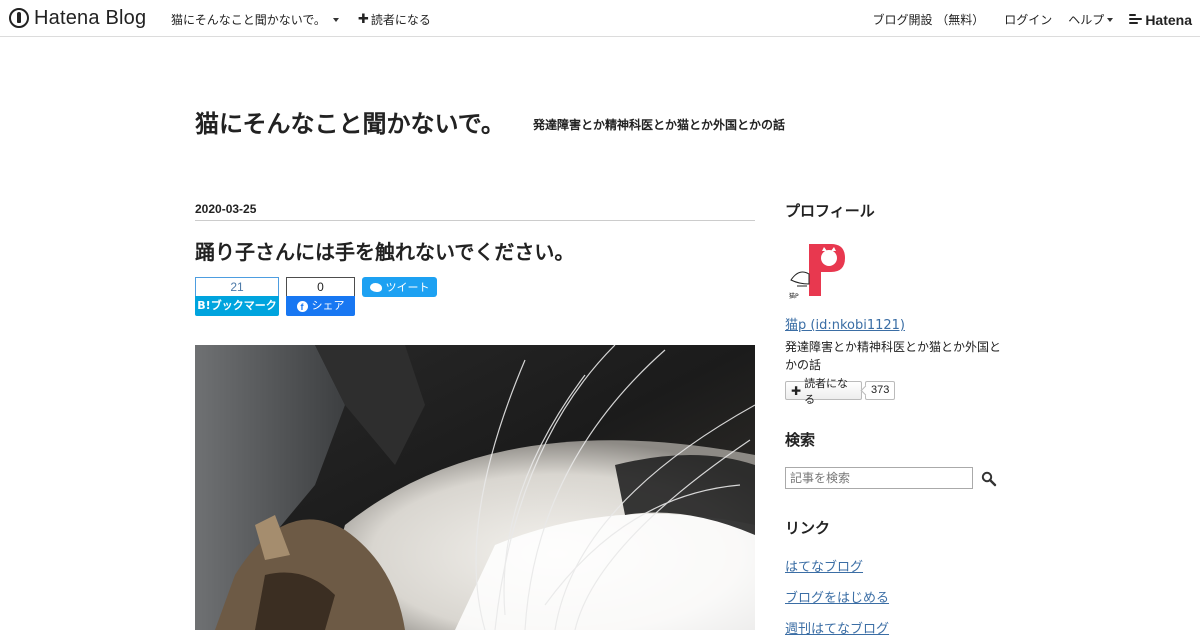 Image resolution: width=1200 pixels, height=637 pixels. Describe the element at coordinates (384, 250) in the screenshot. I see `entry-title: 踊り子さんには手を触れないでください。` at that location.